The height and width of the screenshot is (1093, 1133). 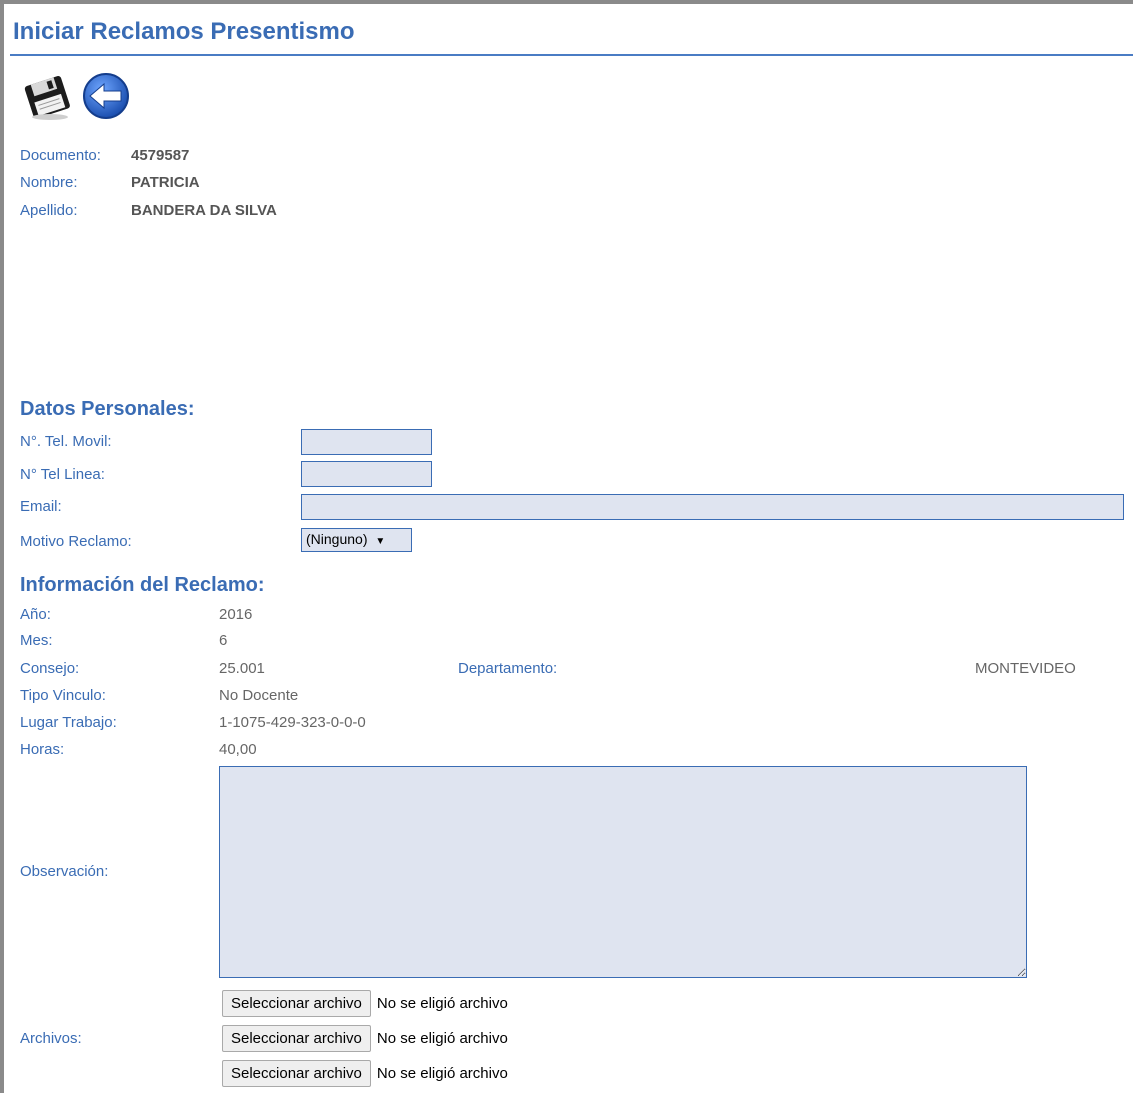 I want to click on floppy-save-icon, so click(x=47, y=98).